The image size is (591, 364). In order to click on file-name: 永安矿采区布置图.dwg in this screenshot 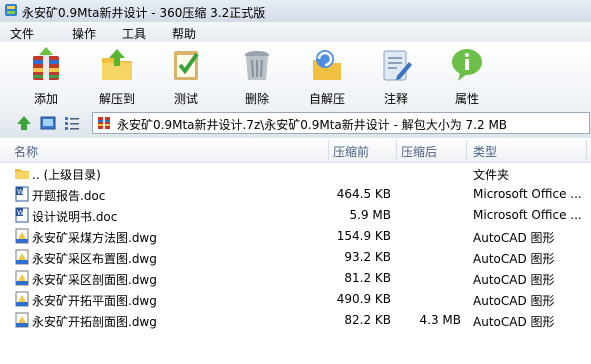, I will do `click(94, 259)`.